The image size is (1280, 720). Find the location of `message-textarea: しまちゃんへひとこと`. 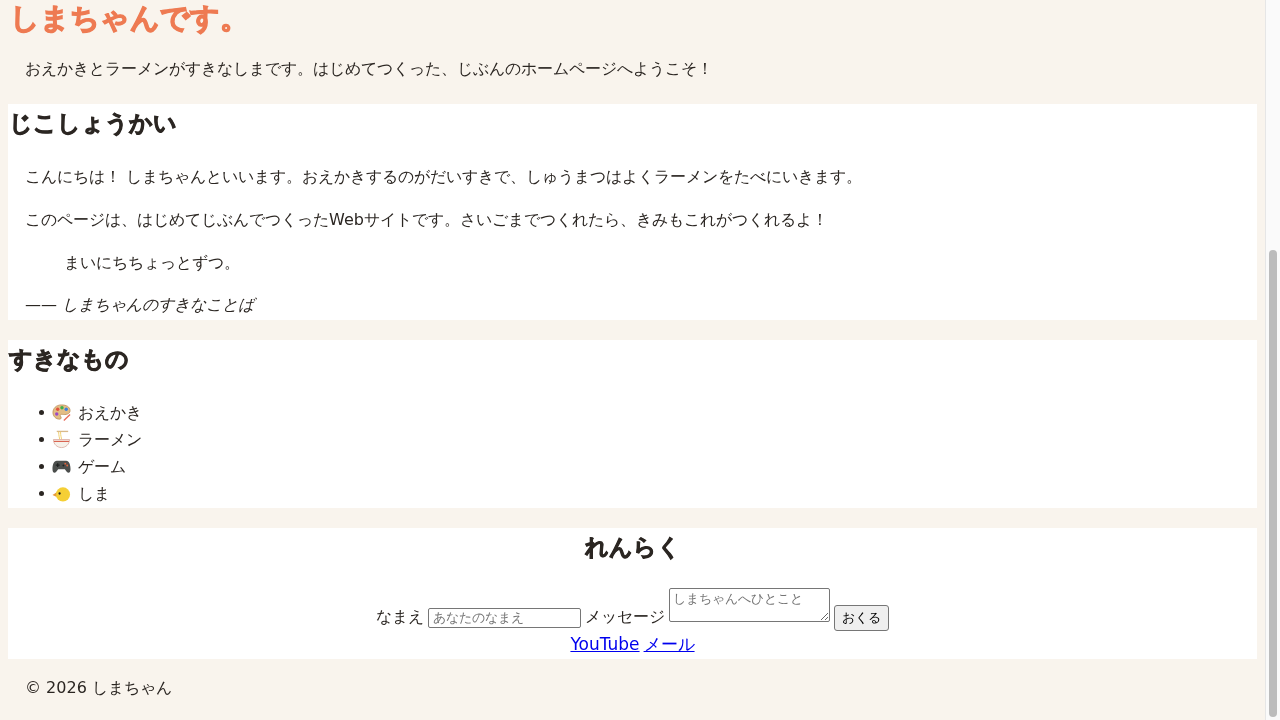

message-textarea: しまちゃんへひとこと is located at coordinates (749, 605).